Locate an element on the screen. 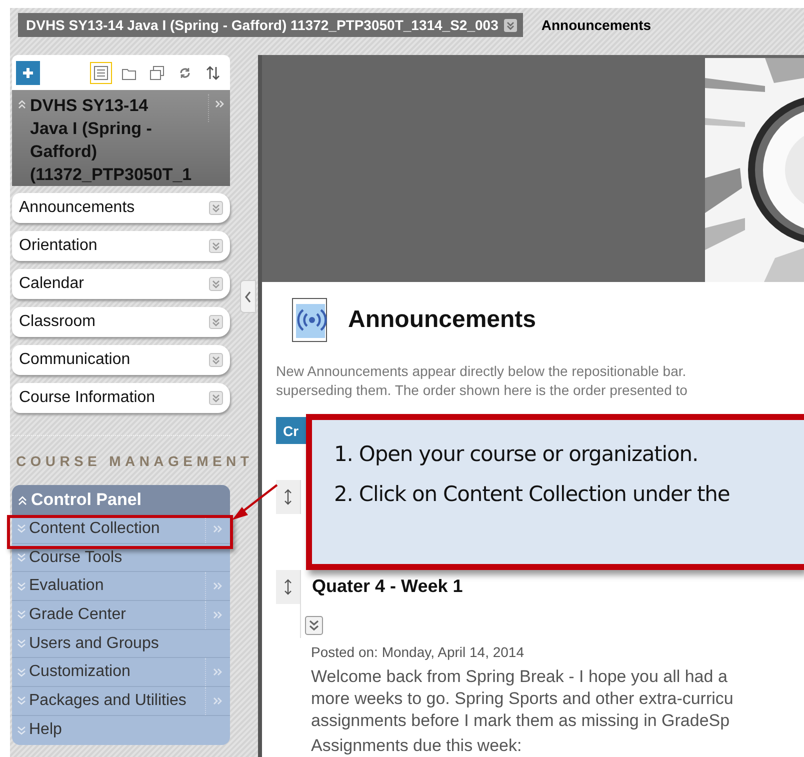  menu-item: Classroom is located at coordinates (121, 322).